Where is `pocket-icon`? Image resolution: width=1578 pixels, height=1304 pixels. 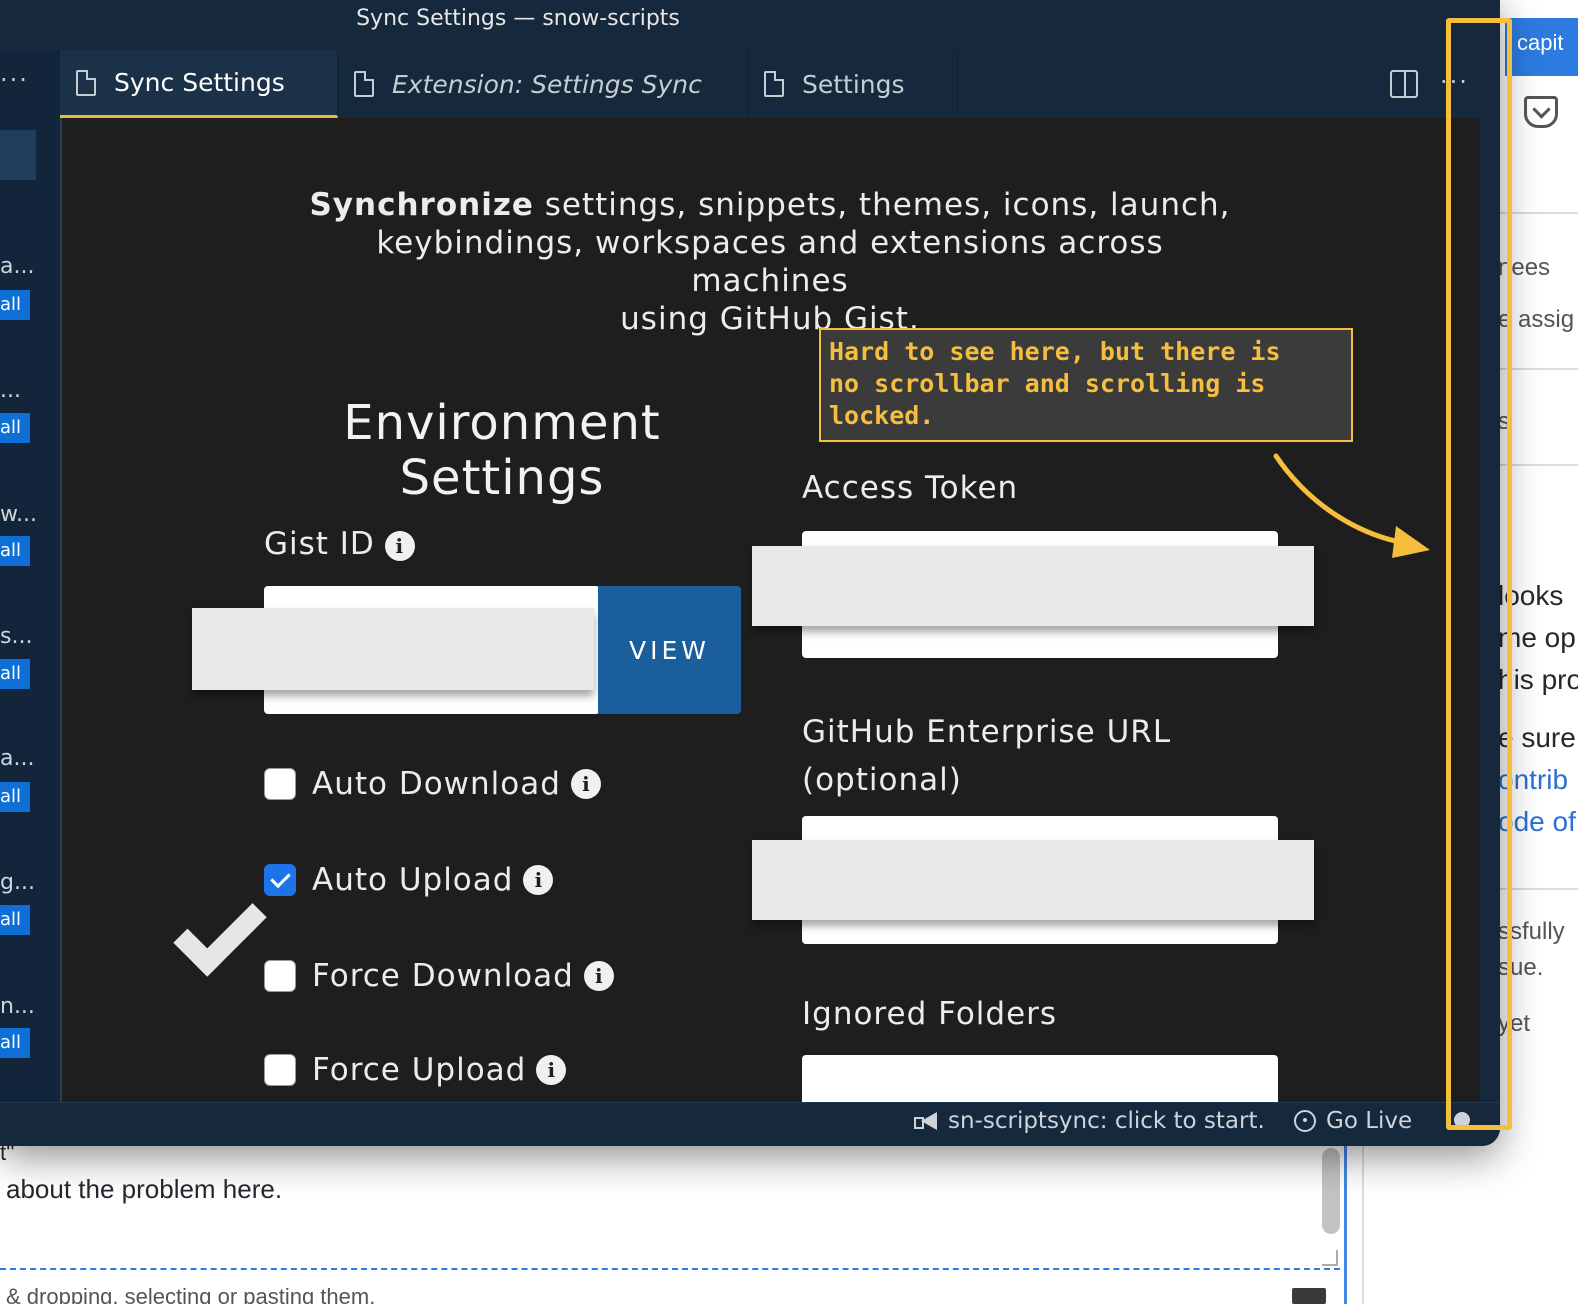 pocket-icon is located at coordinates (1541, 112).